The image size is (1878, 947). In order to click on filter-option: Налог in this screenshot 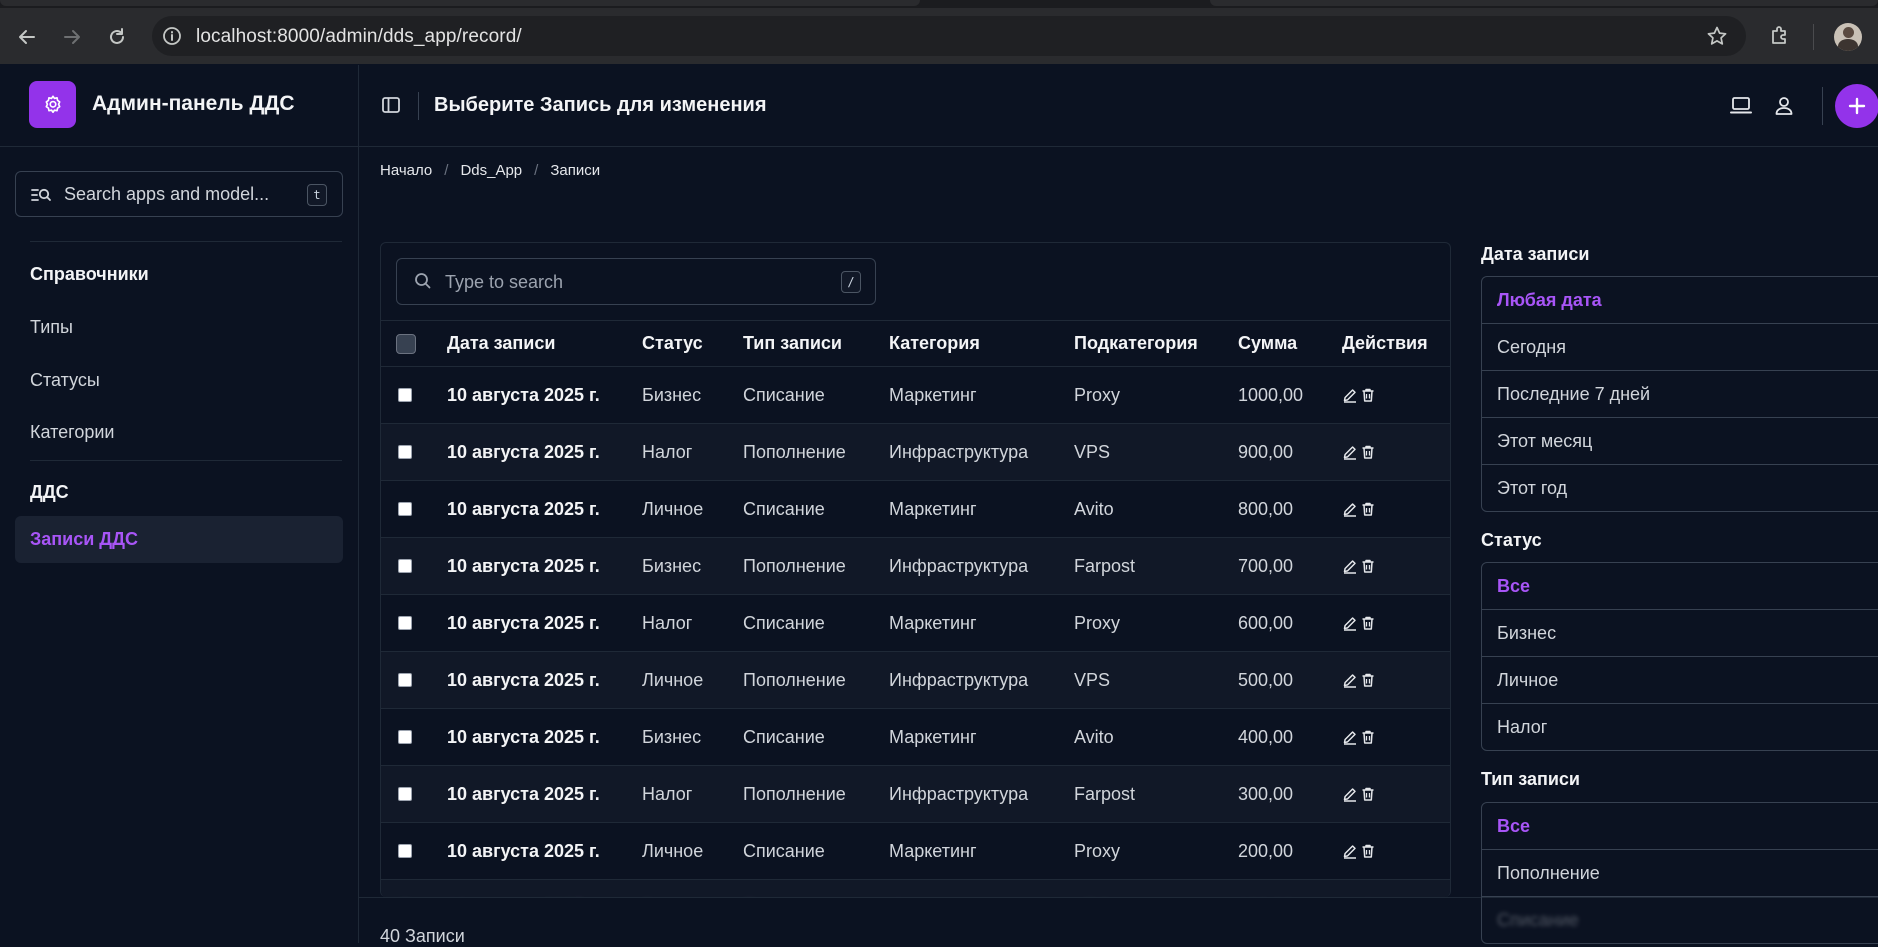, I will do `click(1680, 727)`.